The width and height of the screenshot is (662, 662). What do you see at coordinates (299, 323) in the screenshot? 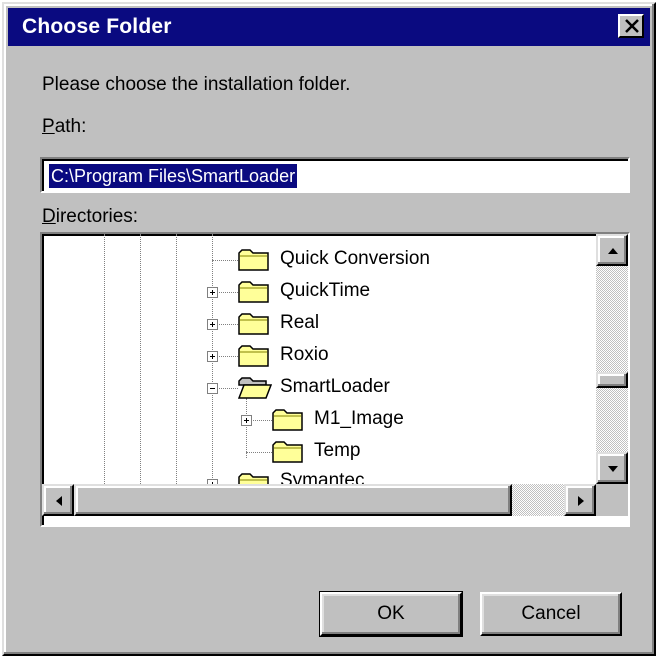
I see `tree-item-label: Real` at bounding box center [299, 323].